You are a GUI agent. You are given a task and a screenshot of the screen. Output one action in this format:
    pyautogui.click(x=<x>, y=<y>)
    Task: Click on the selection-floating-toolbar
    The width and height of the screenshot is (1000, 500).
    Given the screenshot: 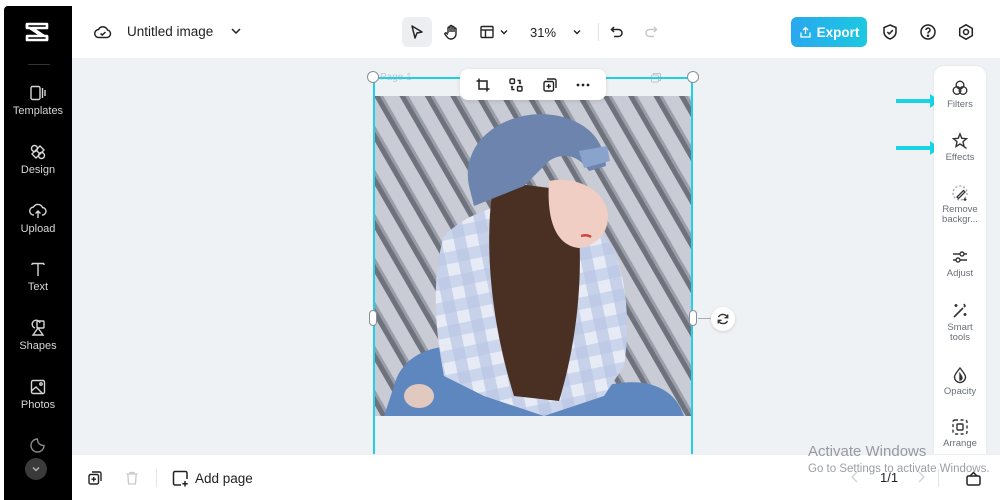 What is the action you would take?
    pyautogui.click(x=533, y=84)
    